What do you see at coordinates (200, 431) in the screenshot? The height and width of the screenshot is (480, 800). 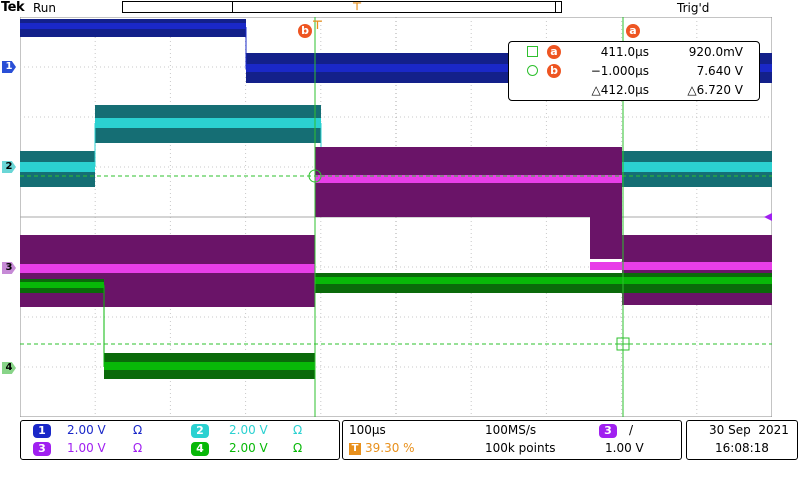 I see `ch2-badge: 2` at bounding box center [200, 431].